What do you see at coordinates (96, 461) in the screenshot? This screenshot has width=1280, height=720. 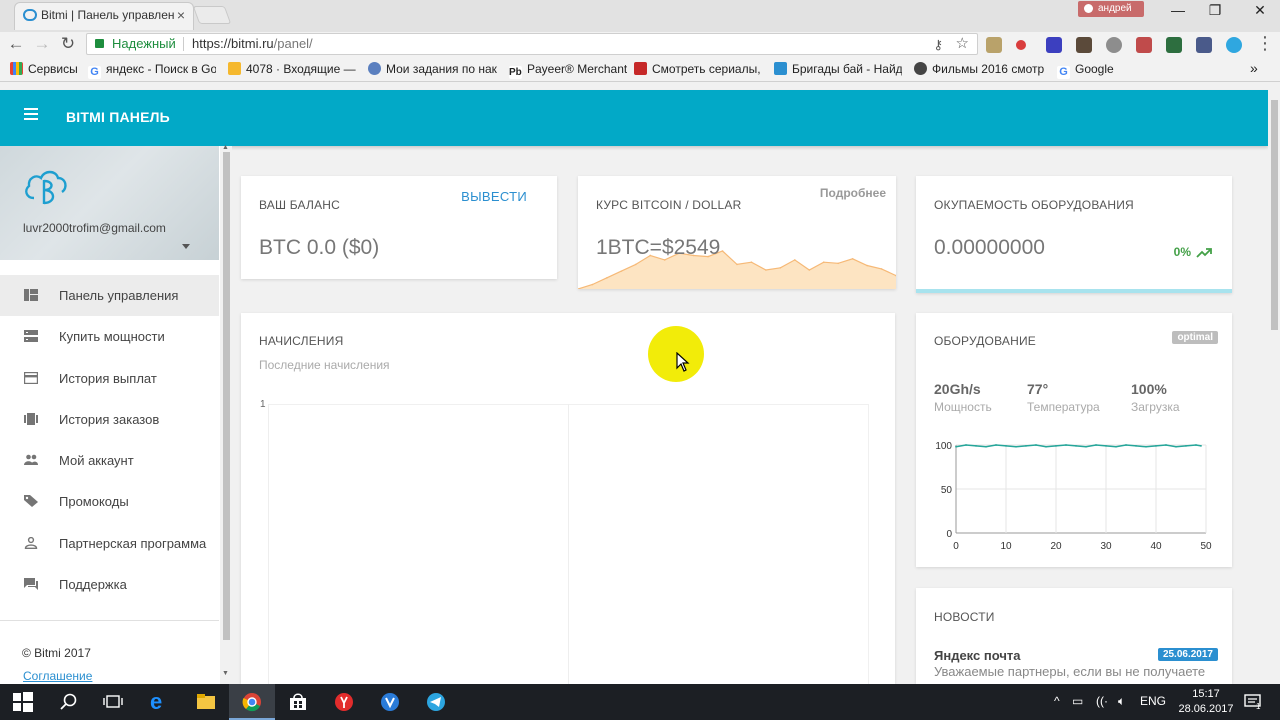 I see `sidebar-item-label: Мой аккаунт` at bounding box center [96, 461].